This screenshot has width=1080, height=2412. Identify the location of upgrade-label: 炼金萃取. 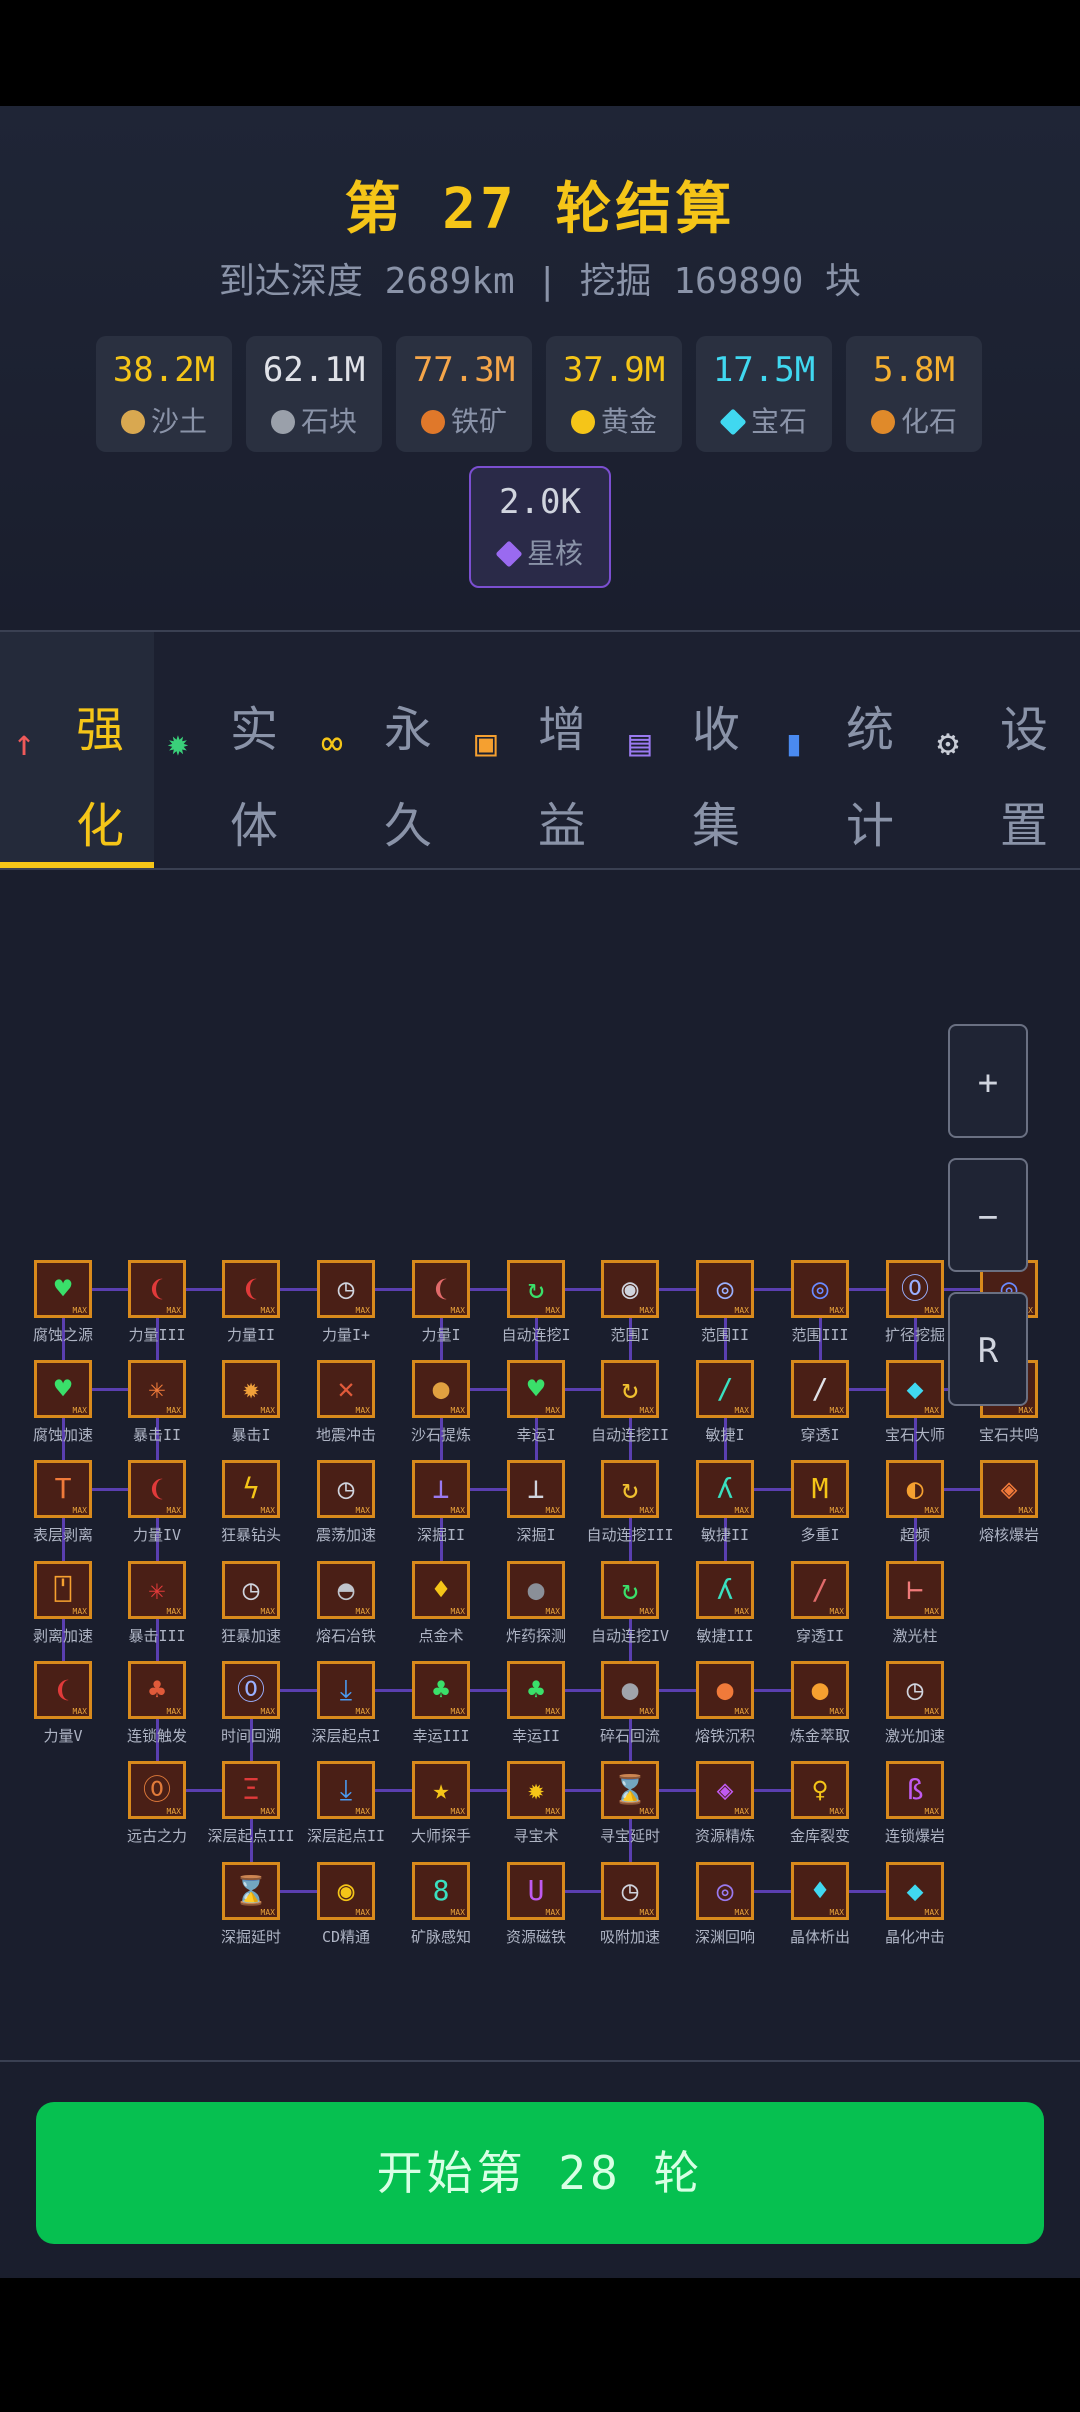
(819, 1736).